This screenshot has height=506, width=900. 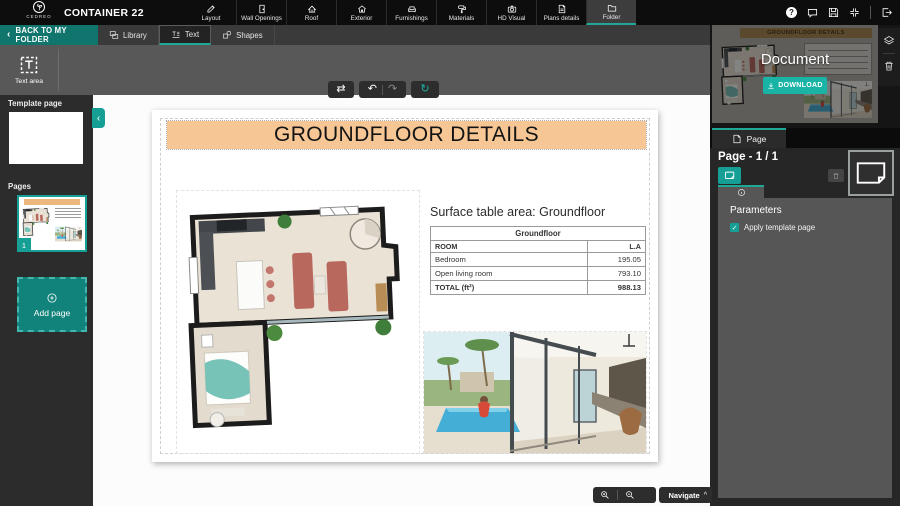 I want to click on swap-icon: ⇄, so click(x=341, y=89).